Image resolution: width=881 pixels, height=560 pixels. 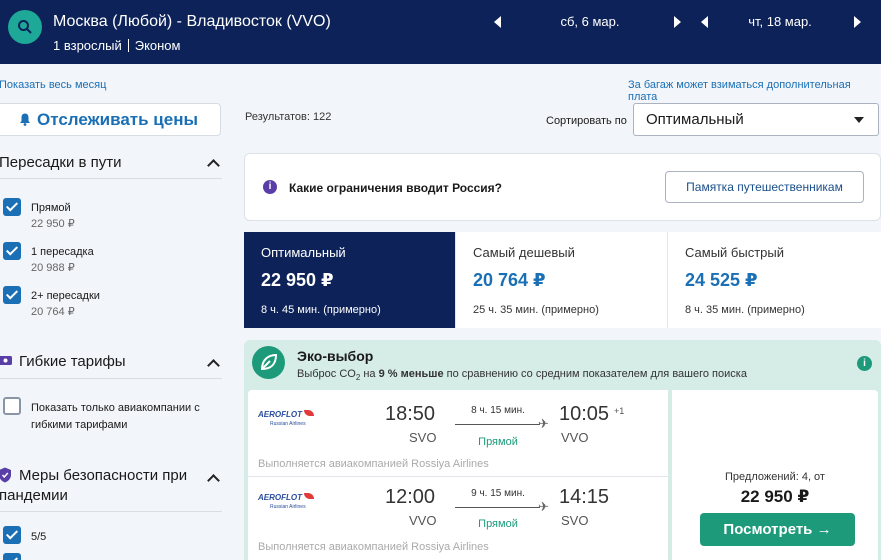 What do you see at coordinates (734, 252) in the screenshot?
I see `tab-title: Самый быстрый` at bounding box center [734, 252].